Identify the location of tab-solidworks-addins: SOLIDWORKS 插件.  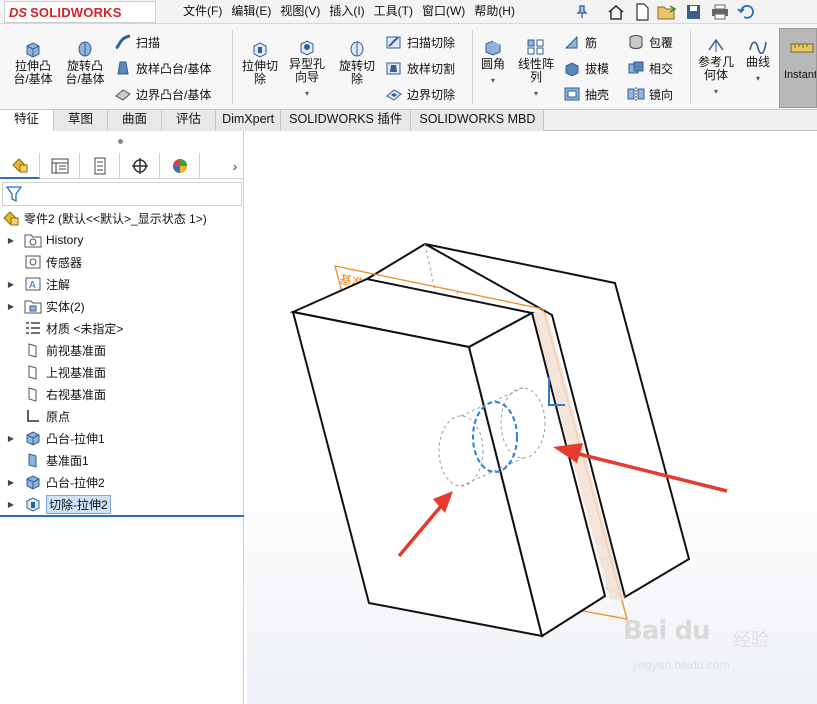
(346, 120).